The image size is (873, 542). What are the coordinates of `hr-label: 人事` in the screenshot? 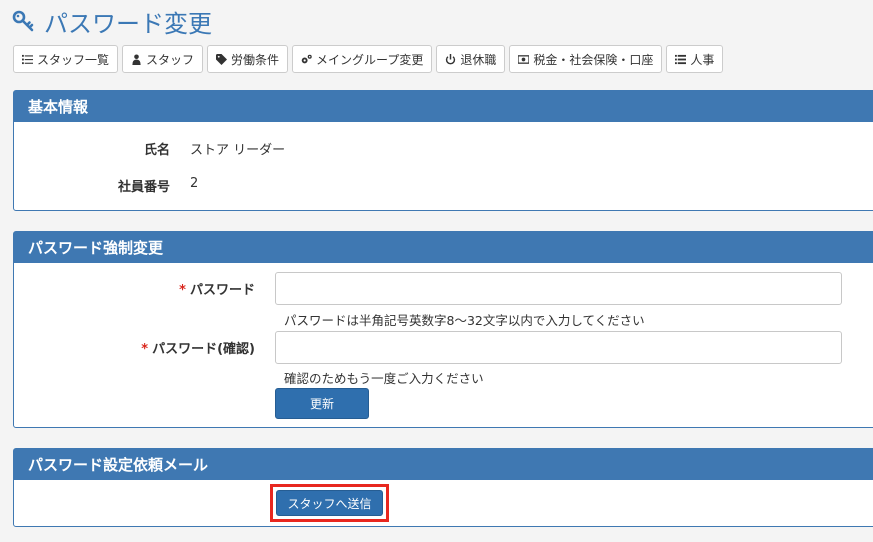 It's located at (702, 59).